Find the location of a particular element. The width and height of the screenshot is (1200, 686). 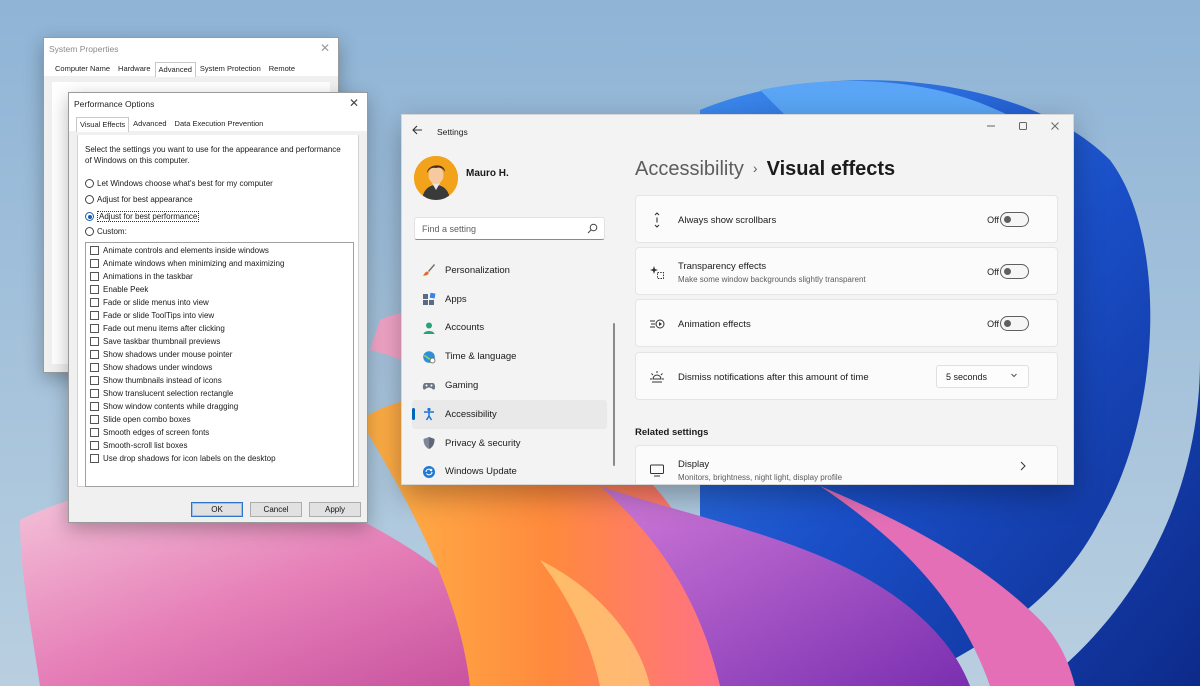

avatar is located at coordinates (436, 178).